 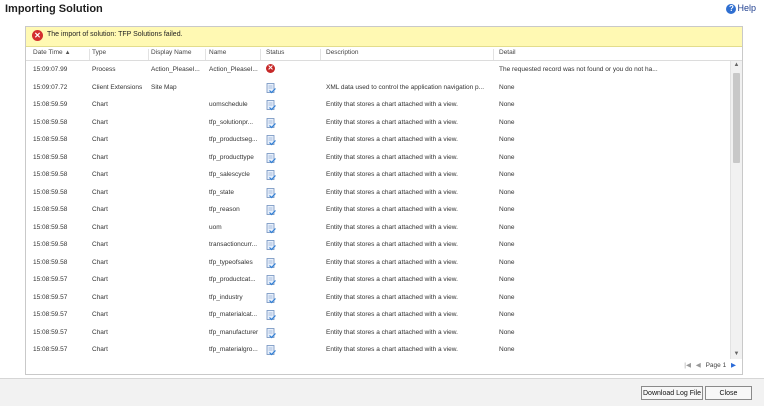 I want to click on scroll-up-arrow-icon: ▲, so click(x=736, y=65).